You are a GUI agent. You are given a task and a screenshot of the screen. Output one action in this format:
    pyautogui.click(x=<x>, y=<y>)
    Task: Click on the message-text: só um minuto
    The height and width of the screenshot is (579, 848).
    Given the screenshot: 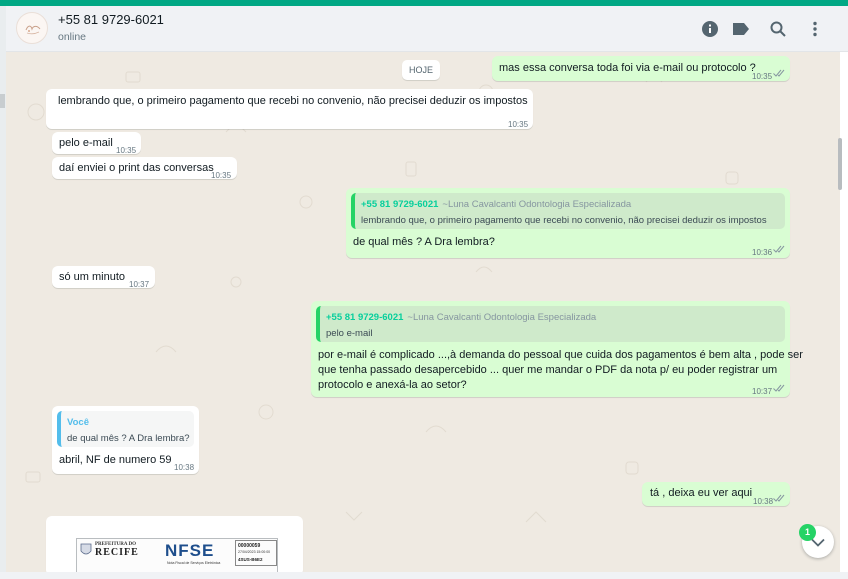 What is the action you would take?
    pyautogui.click(x=92, y=277)
    